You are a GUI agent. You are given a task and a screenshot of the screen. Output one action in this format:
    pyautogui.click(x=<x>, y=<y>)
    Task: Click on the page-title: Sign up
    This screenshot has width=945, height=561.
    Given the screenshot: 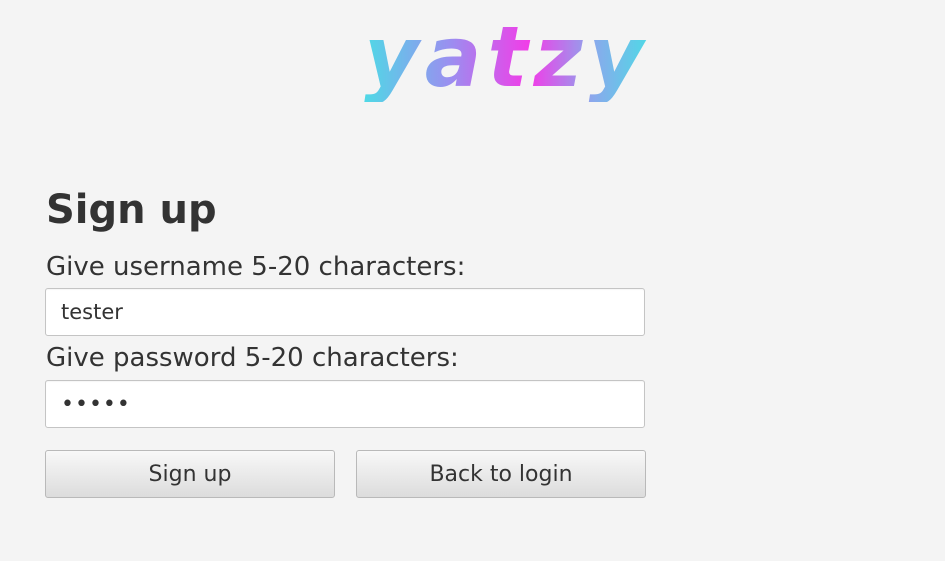 What is the action you would take?
    pyautogui.click(x=131, y=210)
    